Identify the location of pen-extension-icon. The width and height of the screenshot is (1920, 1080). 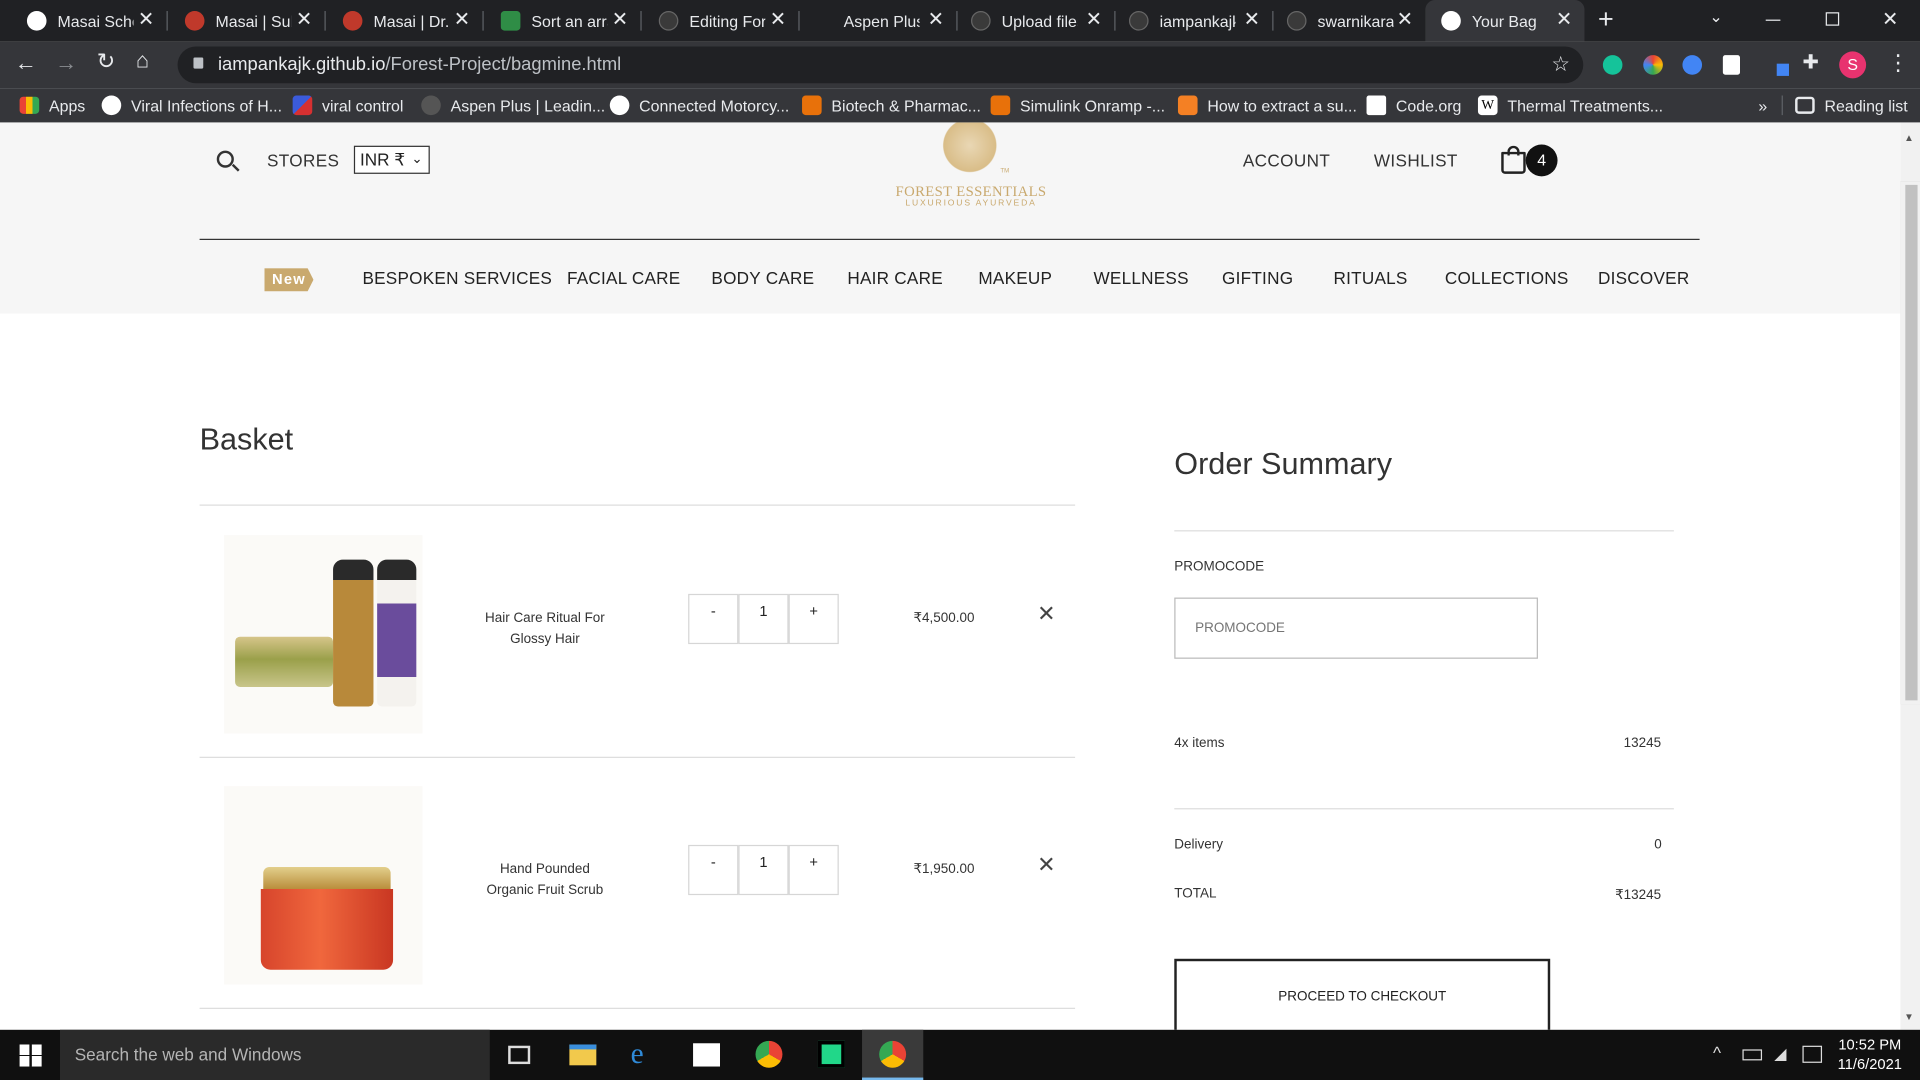
(1776, 66).